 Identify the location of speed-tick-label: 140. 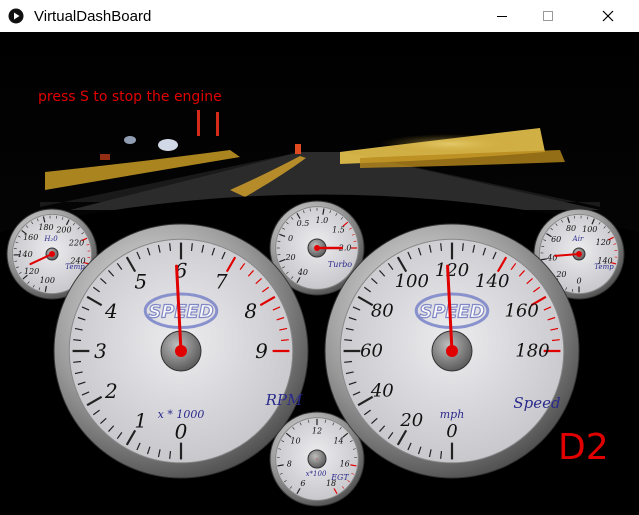
(492, 281).